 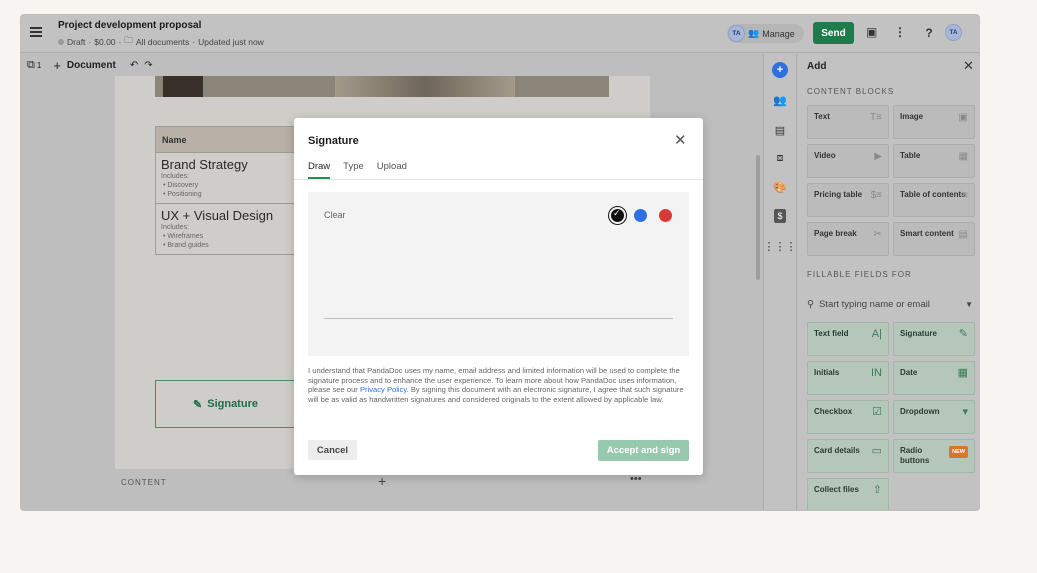 What do you see at coordinates (848, 494) in the screenshot?
I see `field-collect-files: Collect files ⇧` at bounding box center [848, 494].